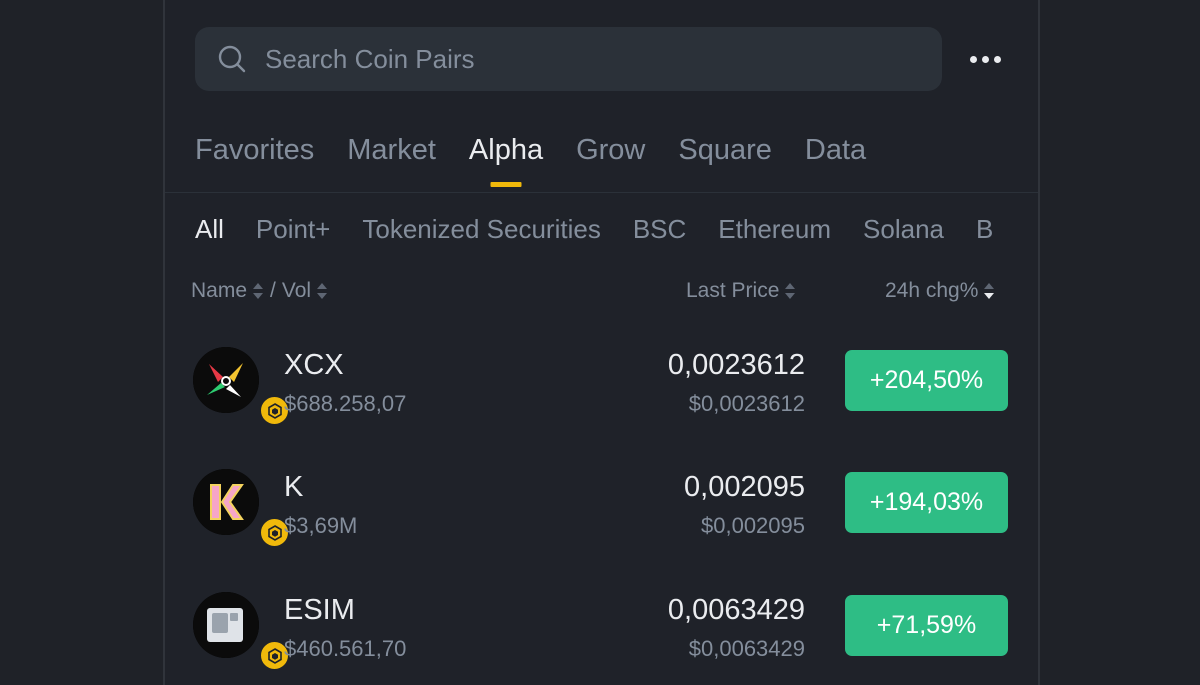 Image resolution: width=1200 pixels, height=685 pixels. What do you see at coordinates (296, 291) in the screenshot?
I see `sort-by-vol: Vol` at bounding box center [296, 291].